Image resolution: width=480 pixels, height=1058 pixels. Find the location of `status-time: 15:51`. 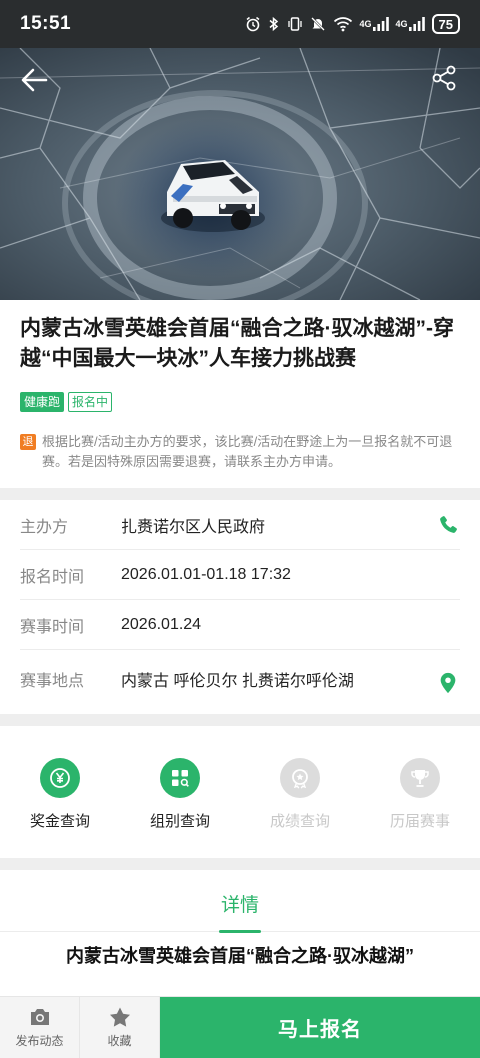

status-time: 15:51 is located at coordinates (46, 23).